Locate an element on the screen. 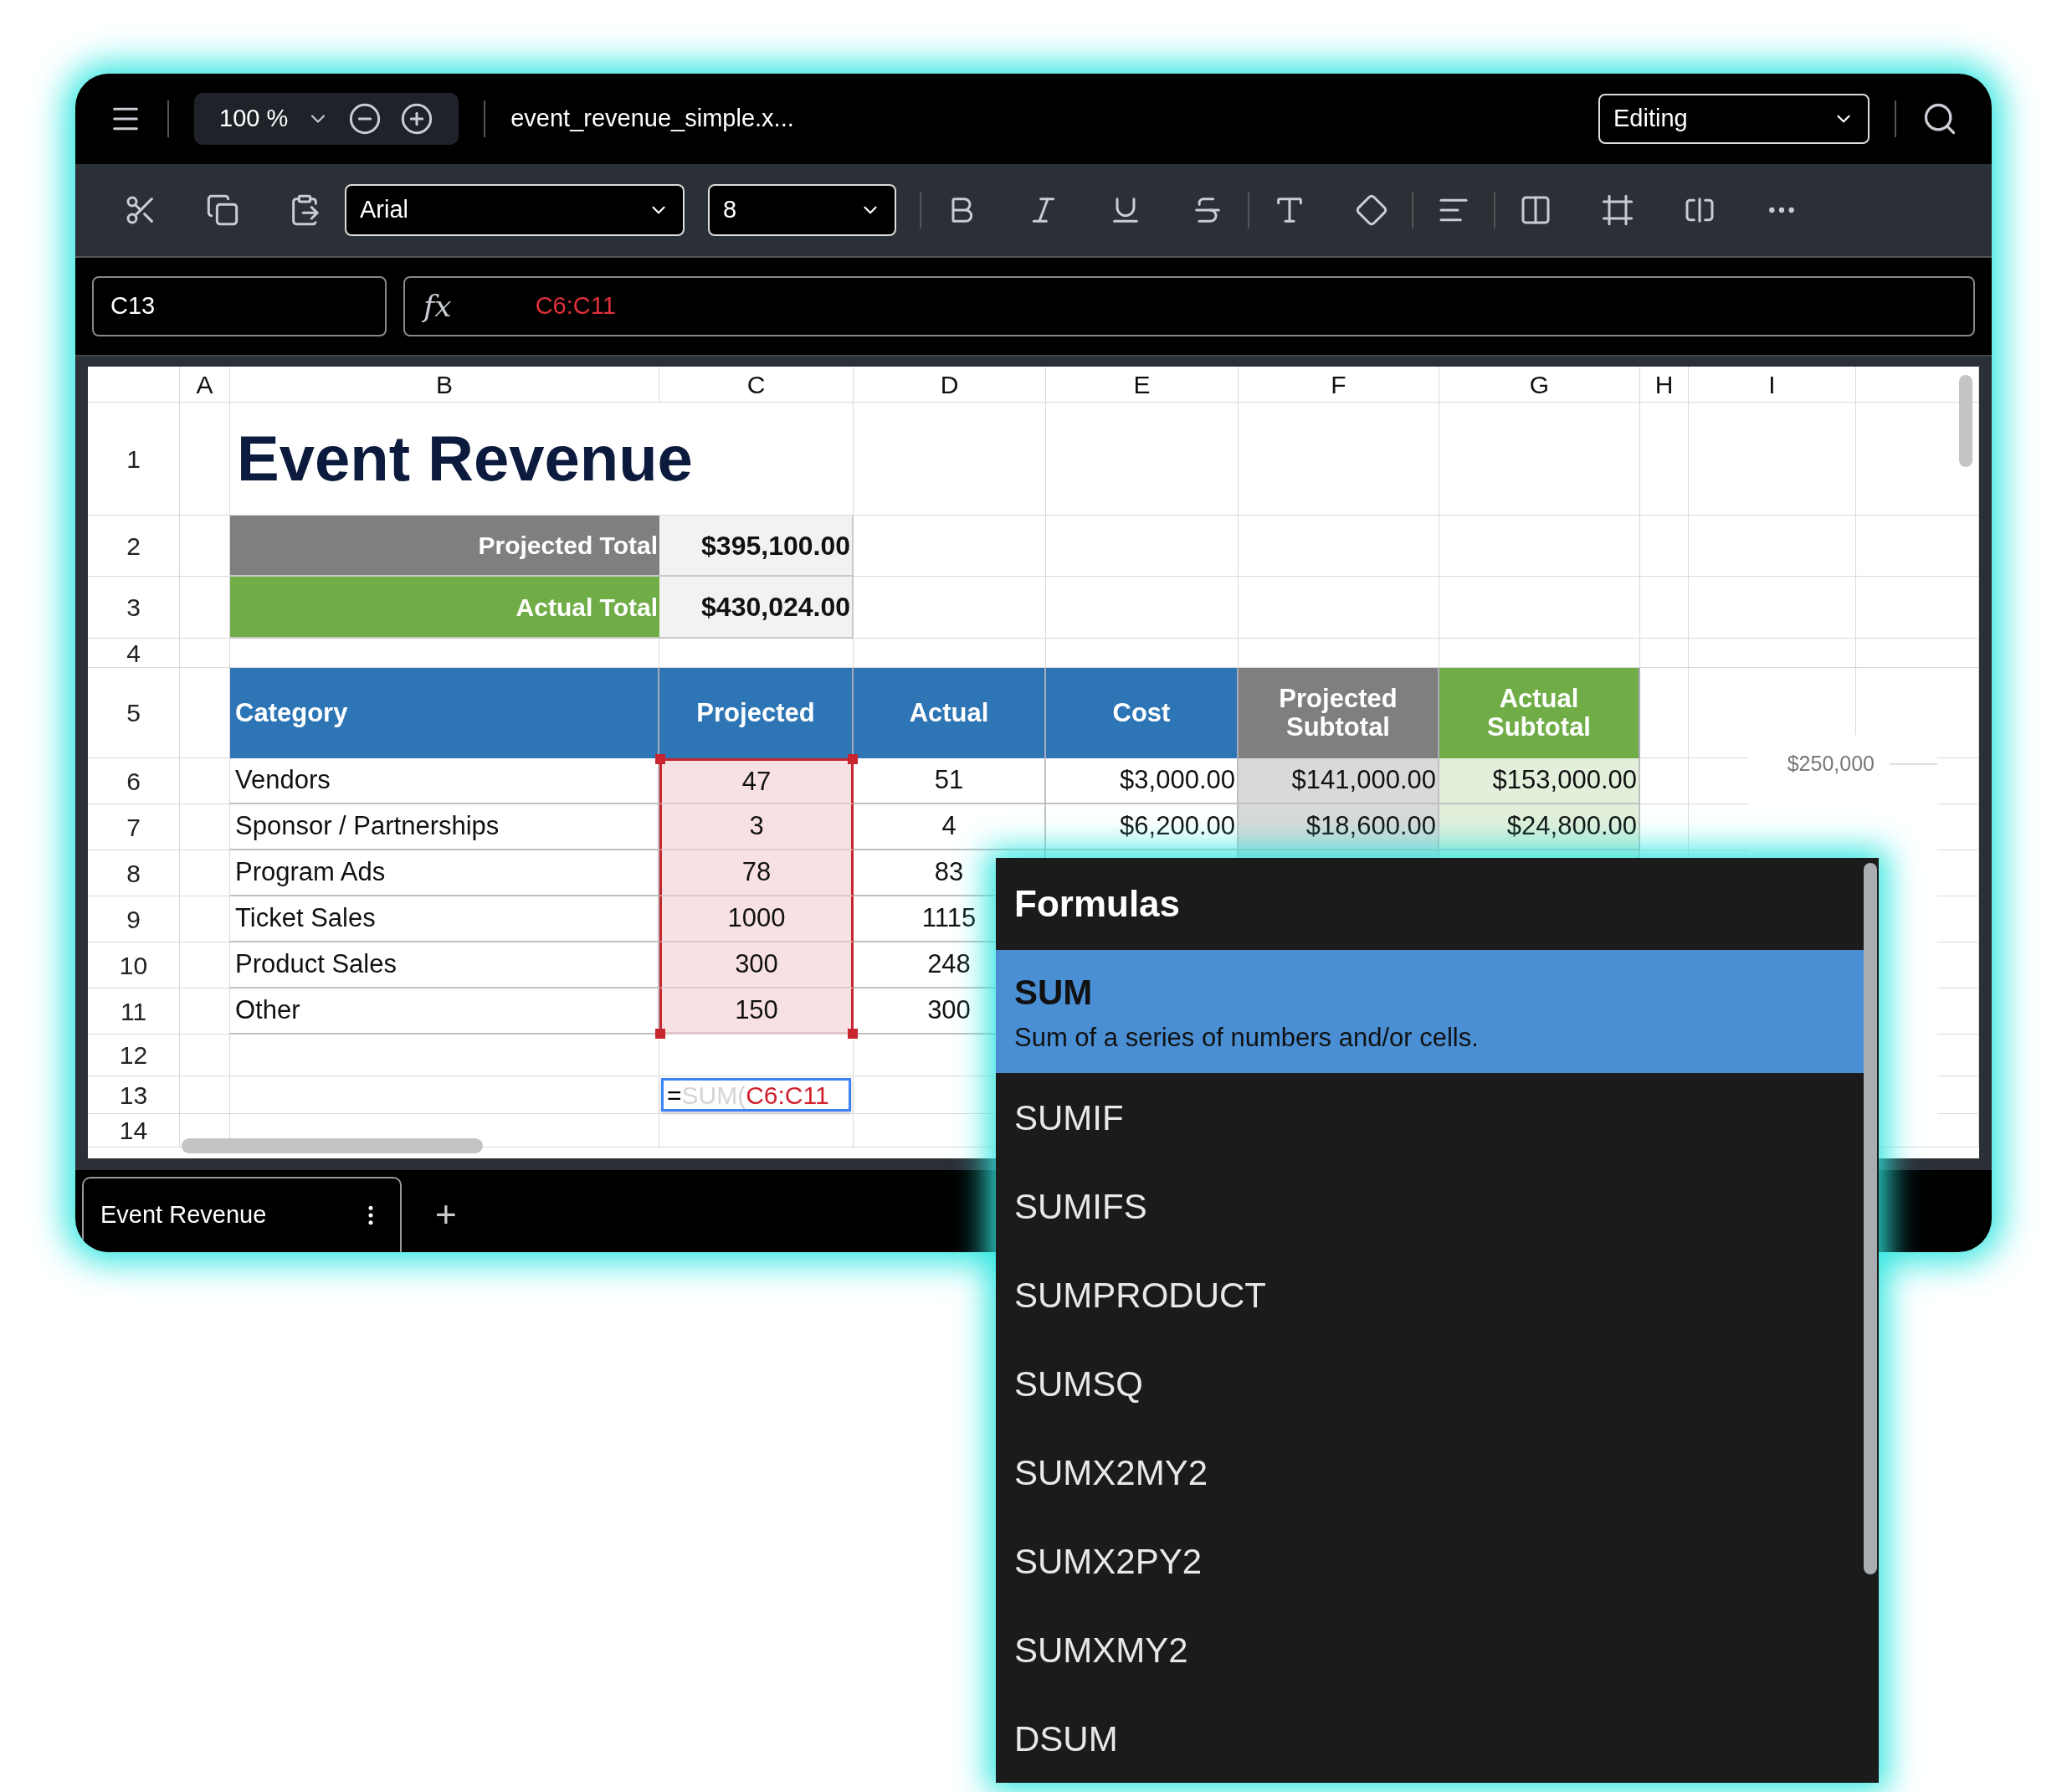  total-value: $430,024.00 is located at coordinates (756, 608).